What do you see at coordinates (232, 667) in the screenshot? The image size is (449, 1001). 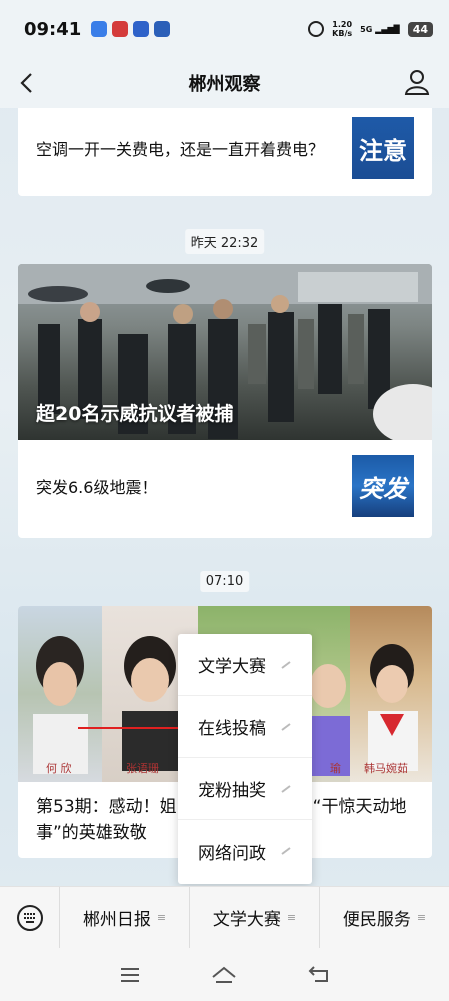 I see `menu-item-label: 文学大赛` at bounding box center [232, 667].